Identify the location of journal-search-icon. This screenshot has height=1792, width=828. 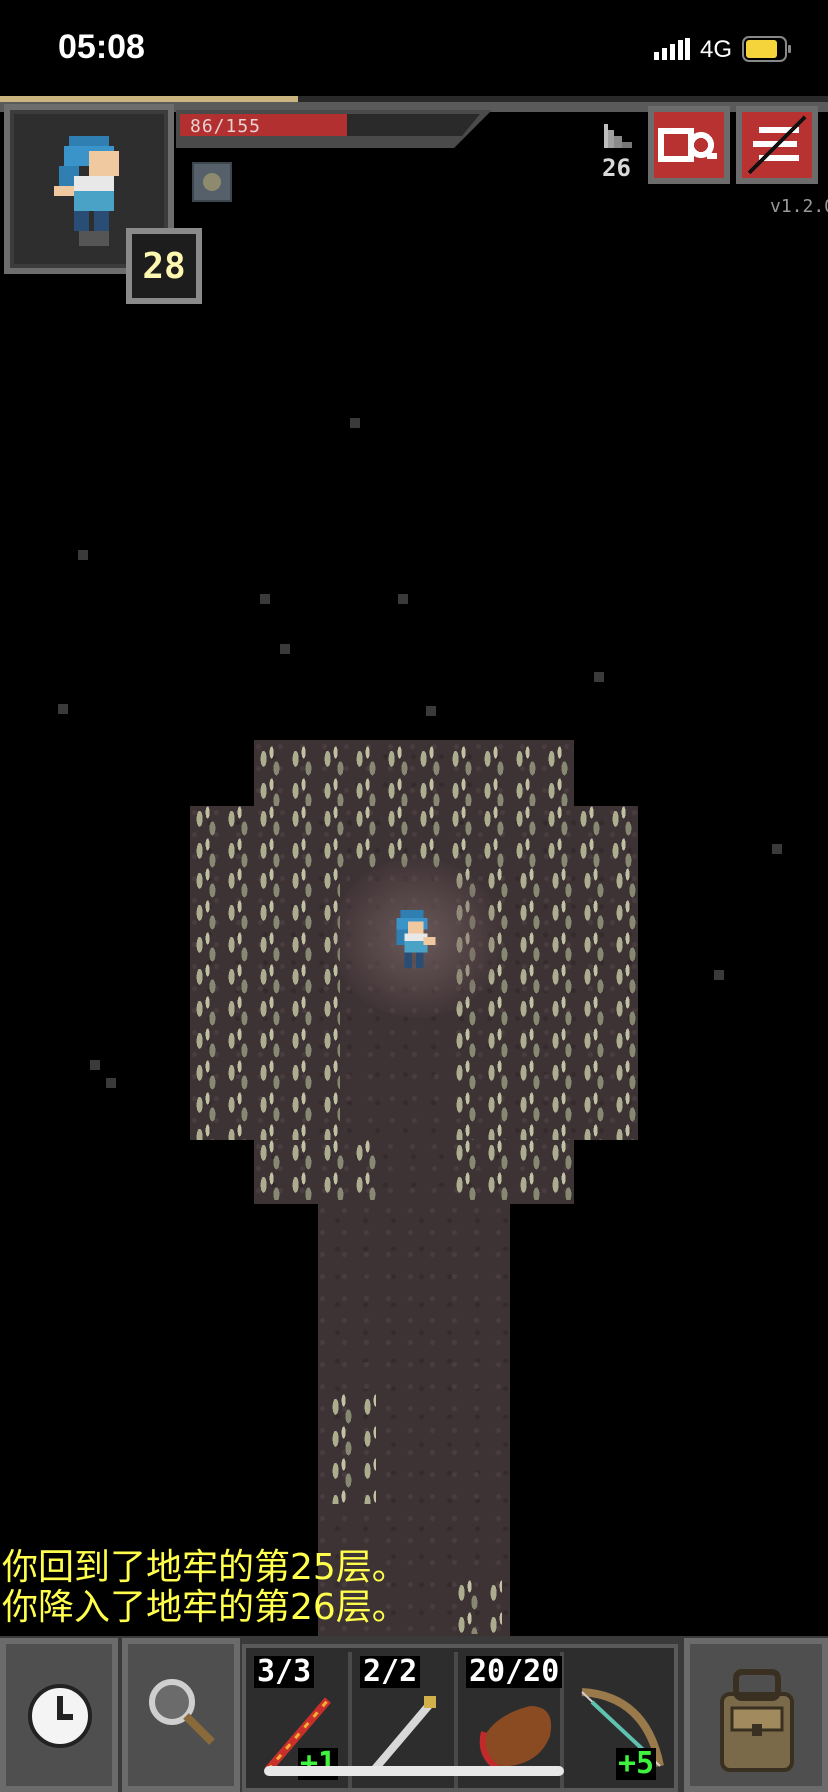
(687, 145).